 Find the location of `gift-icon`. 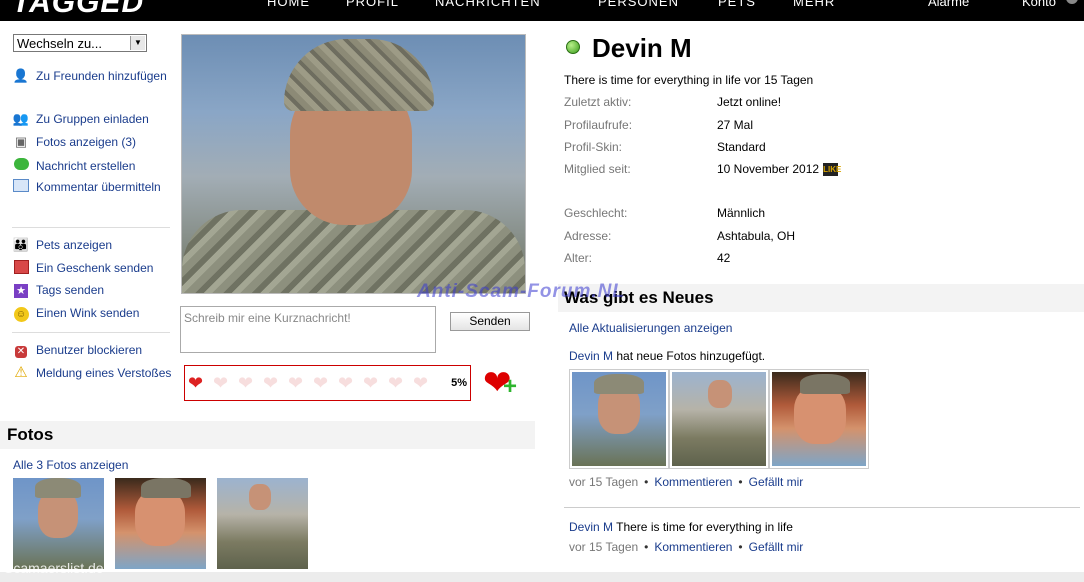

gift-icon is located at coordinates (21, 268).